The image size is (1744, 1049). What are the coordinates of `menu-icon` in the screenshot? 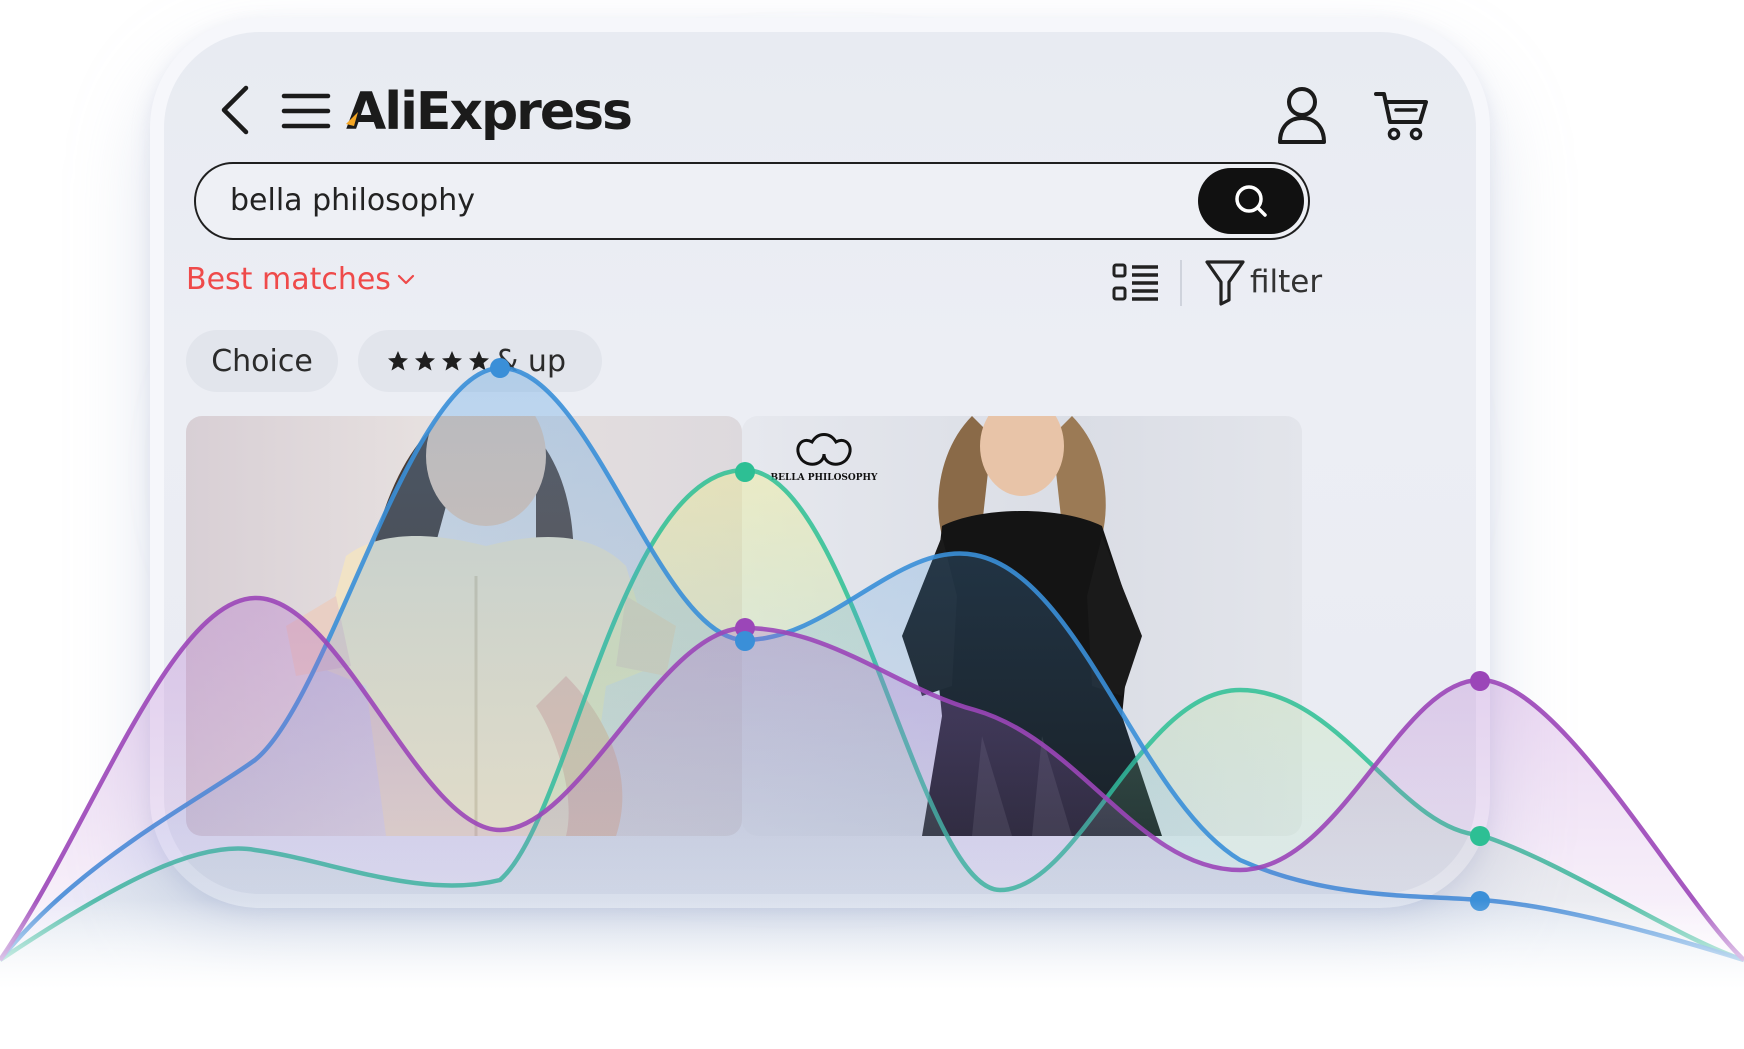 It's located at (306, 111).